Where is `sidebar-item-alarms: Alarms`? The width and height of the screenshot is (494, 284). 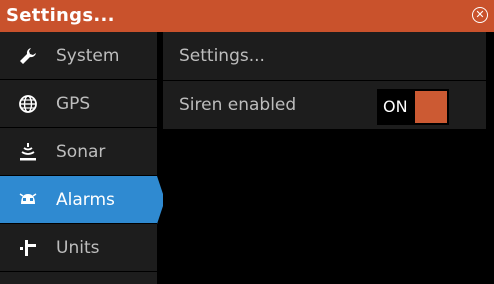 sidebar-item-alarms: Alarms is located at coordinates (82, 200).